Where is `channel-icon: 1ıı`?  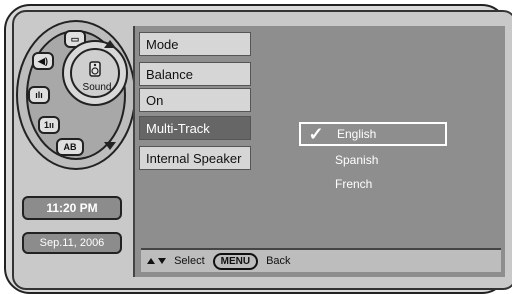 channel-icon: 1ıı is located at coordinates (49, 125).